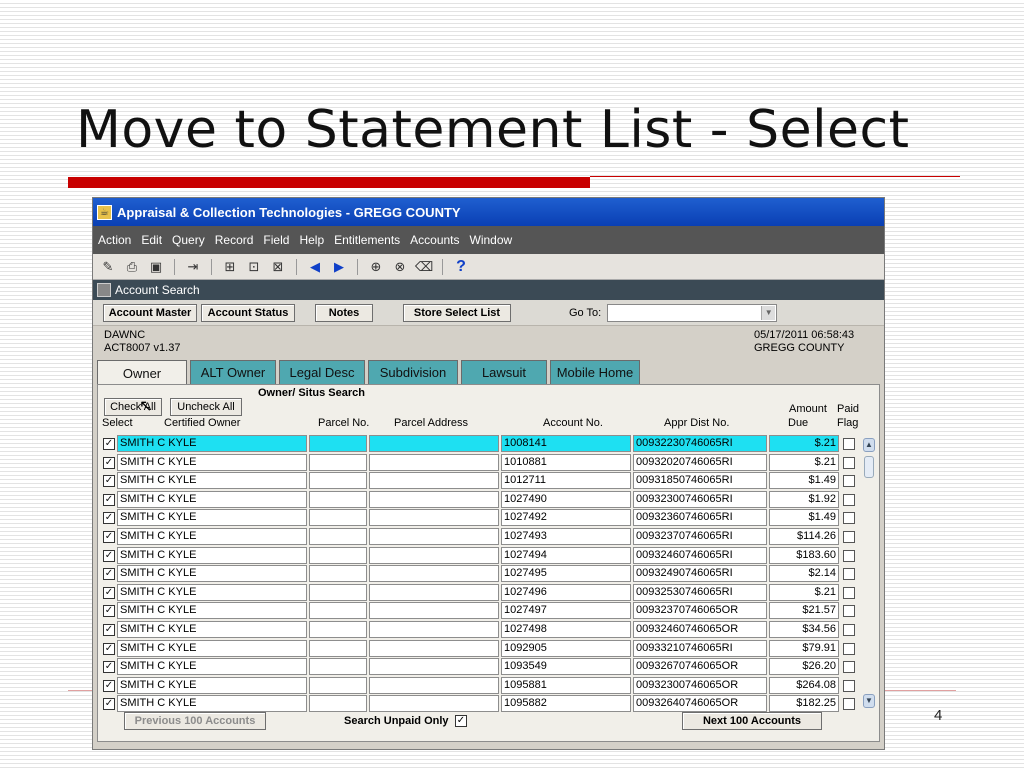  Describe the element at coordinates (700, 574) in the screenshot. I see `appr-dist-no-cell: 00932490746065RI` at that location.